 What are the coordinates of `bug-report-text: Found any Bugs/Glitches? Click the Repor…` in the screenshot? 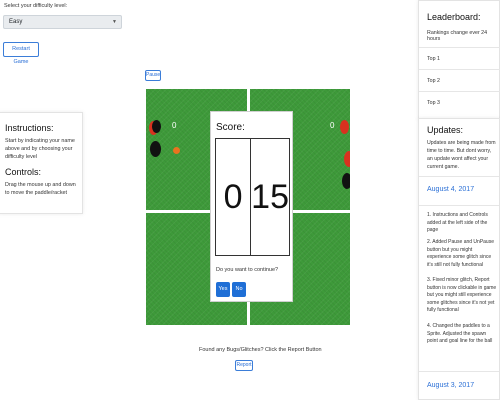 It's located at (260, 350).